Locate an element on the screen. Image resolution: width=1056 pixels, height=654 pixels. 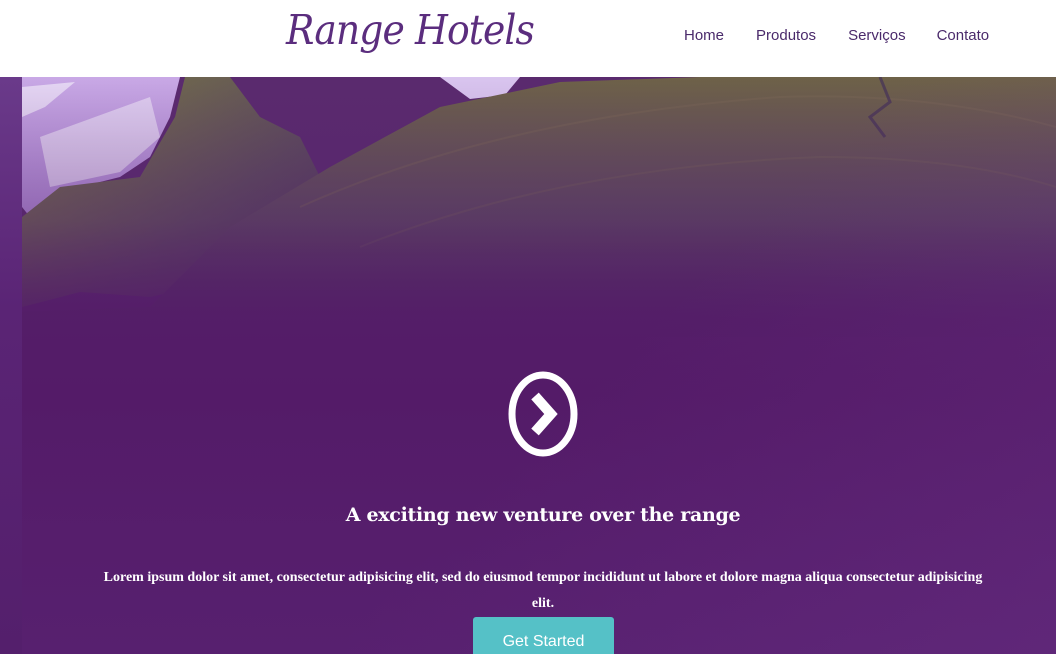
nav-link-contato: Contato is located at coordinates (963, 36).